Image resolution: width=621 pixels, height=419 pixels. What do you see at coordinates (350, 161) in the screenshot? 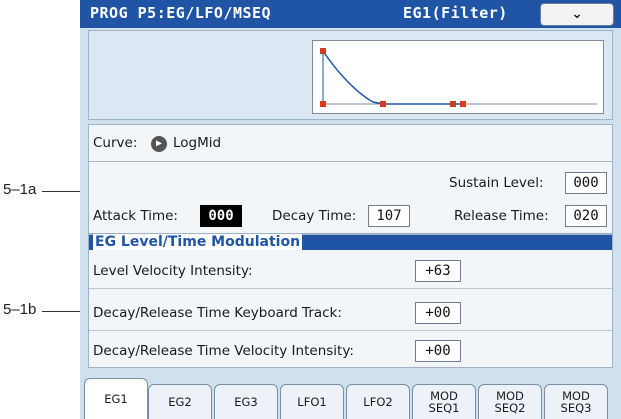
I see `divider` at bounding box center [350, 161].